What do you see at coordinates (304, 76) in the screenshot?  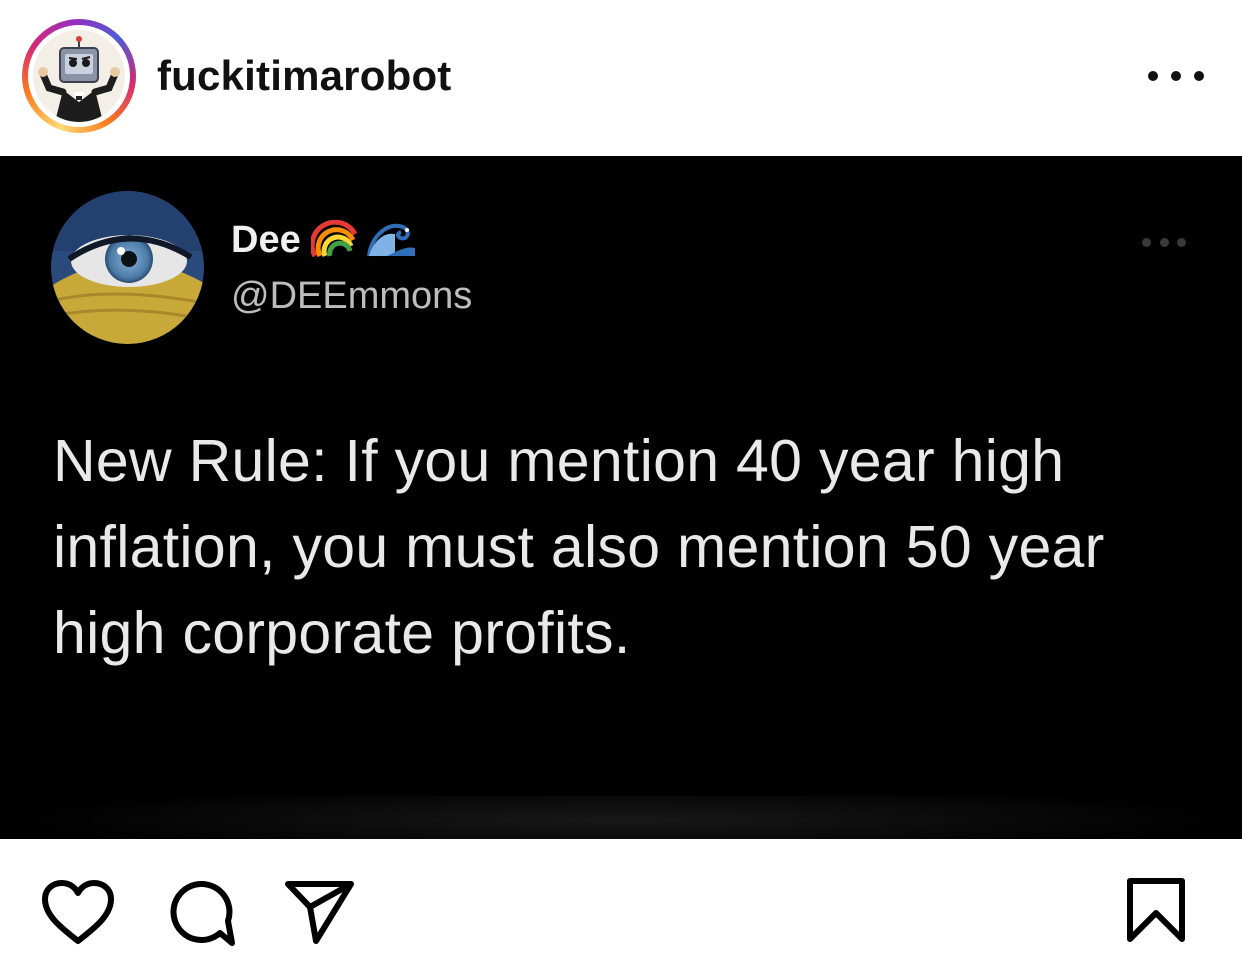 I see `username: fuckitimarobot` at bounding box center [304, 76].